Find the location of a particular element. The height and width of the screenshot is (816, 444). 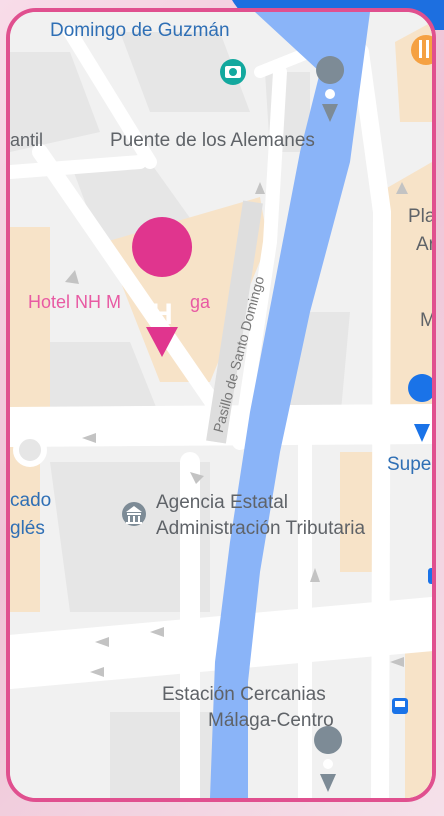

bus-icon is located at coordinates (400, 706).